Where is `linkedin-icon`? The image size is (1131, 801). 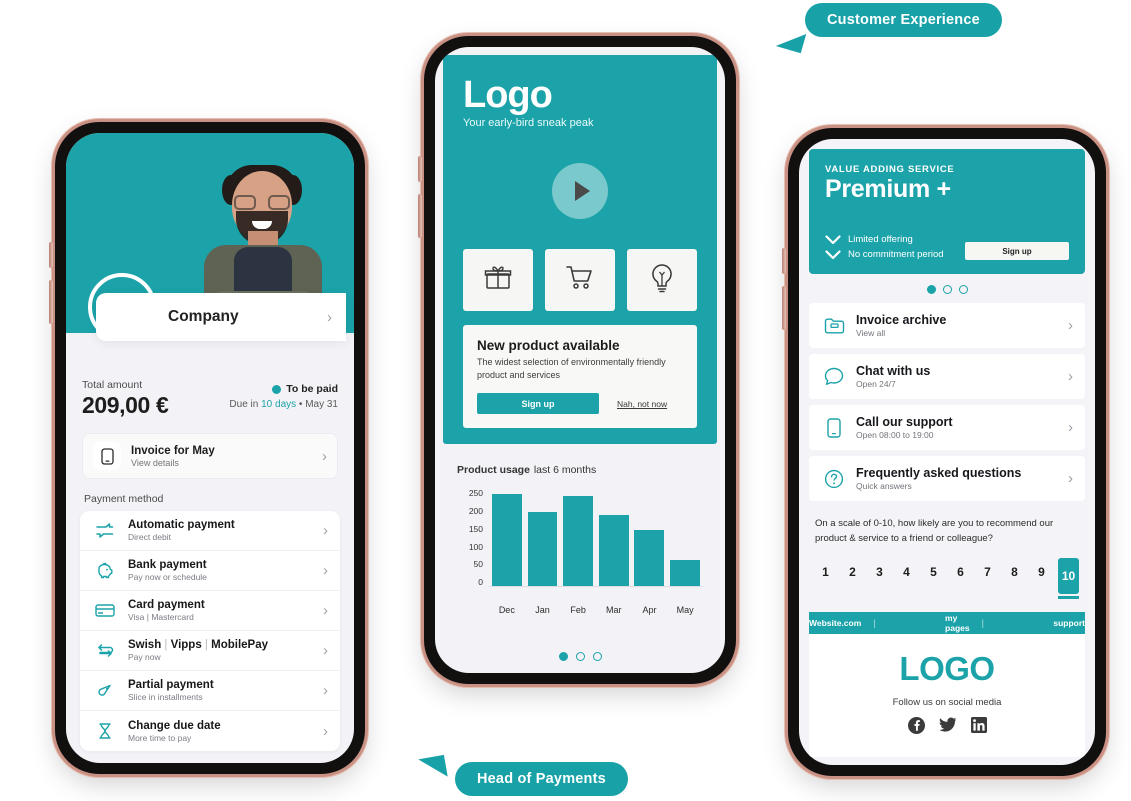
linkedin-icon is located at coordinates (978, 727).